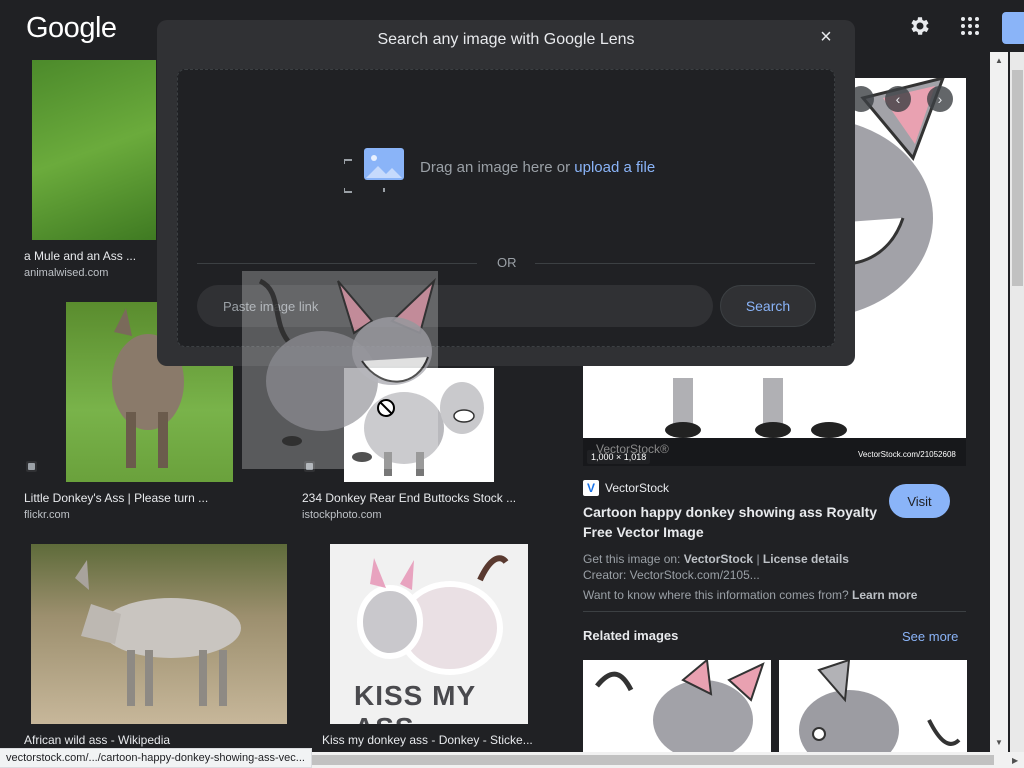 This screenshot has height=768, width=1024. I want to click on result-source: istockphoto.com, so click(342, 515).